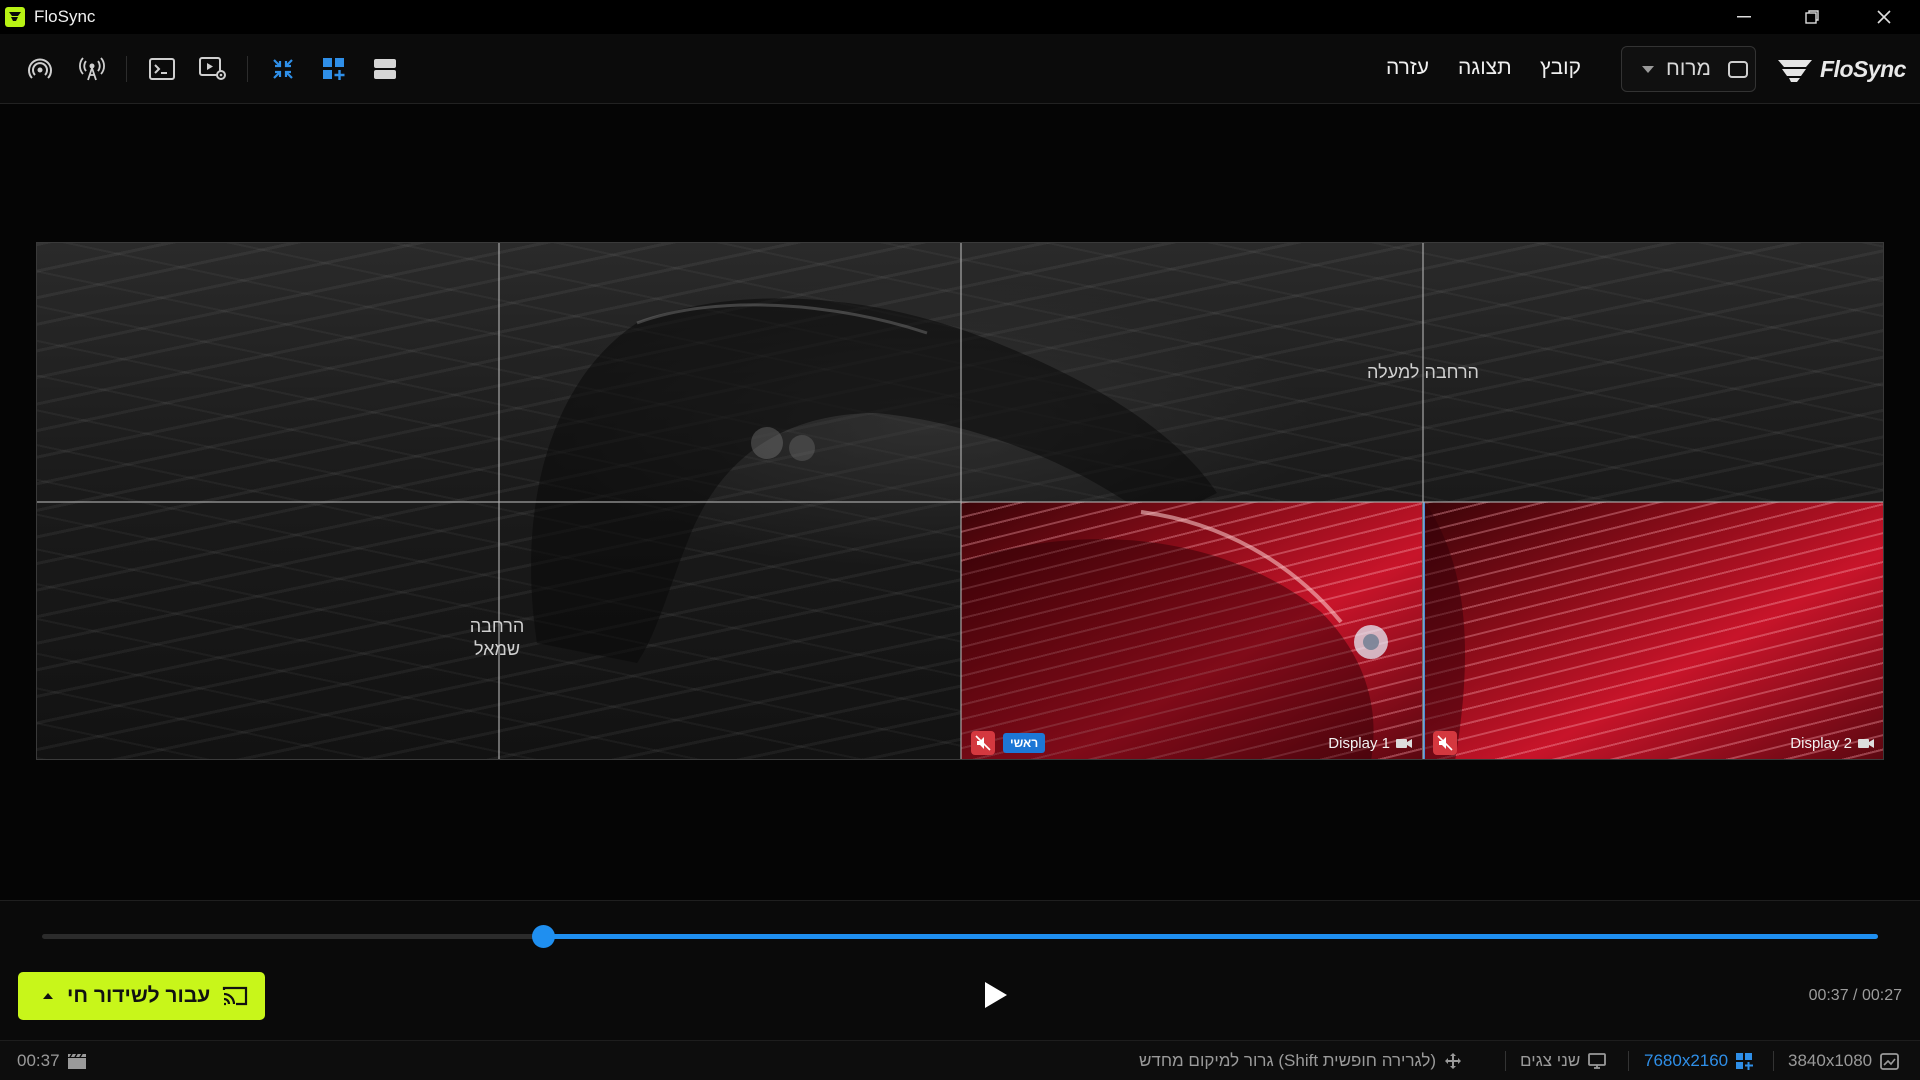 The image size is (1920, 1080). What do you see at coordinates (1744, 17) in the screenshot?
I see `minimize-button` at bounding box center [1744, 17].